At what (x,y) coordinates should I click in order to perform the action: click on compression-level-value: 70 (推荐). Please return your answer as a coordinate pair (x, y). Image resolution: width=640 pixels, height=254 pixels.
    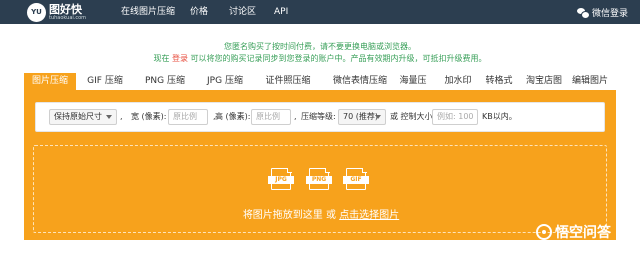
    Looking at the image, I should click on (360, 116).